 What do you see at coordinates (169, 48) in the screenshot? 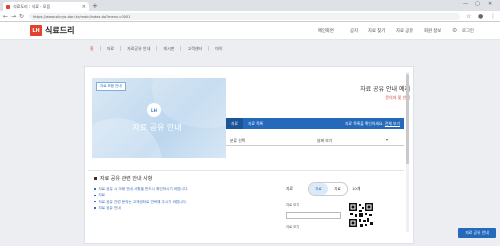
I see `subtab-board: 게시판` at bounding box center [169, 48].